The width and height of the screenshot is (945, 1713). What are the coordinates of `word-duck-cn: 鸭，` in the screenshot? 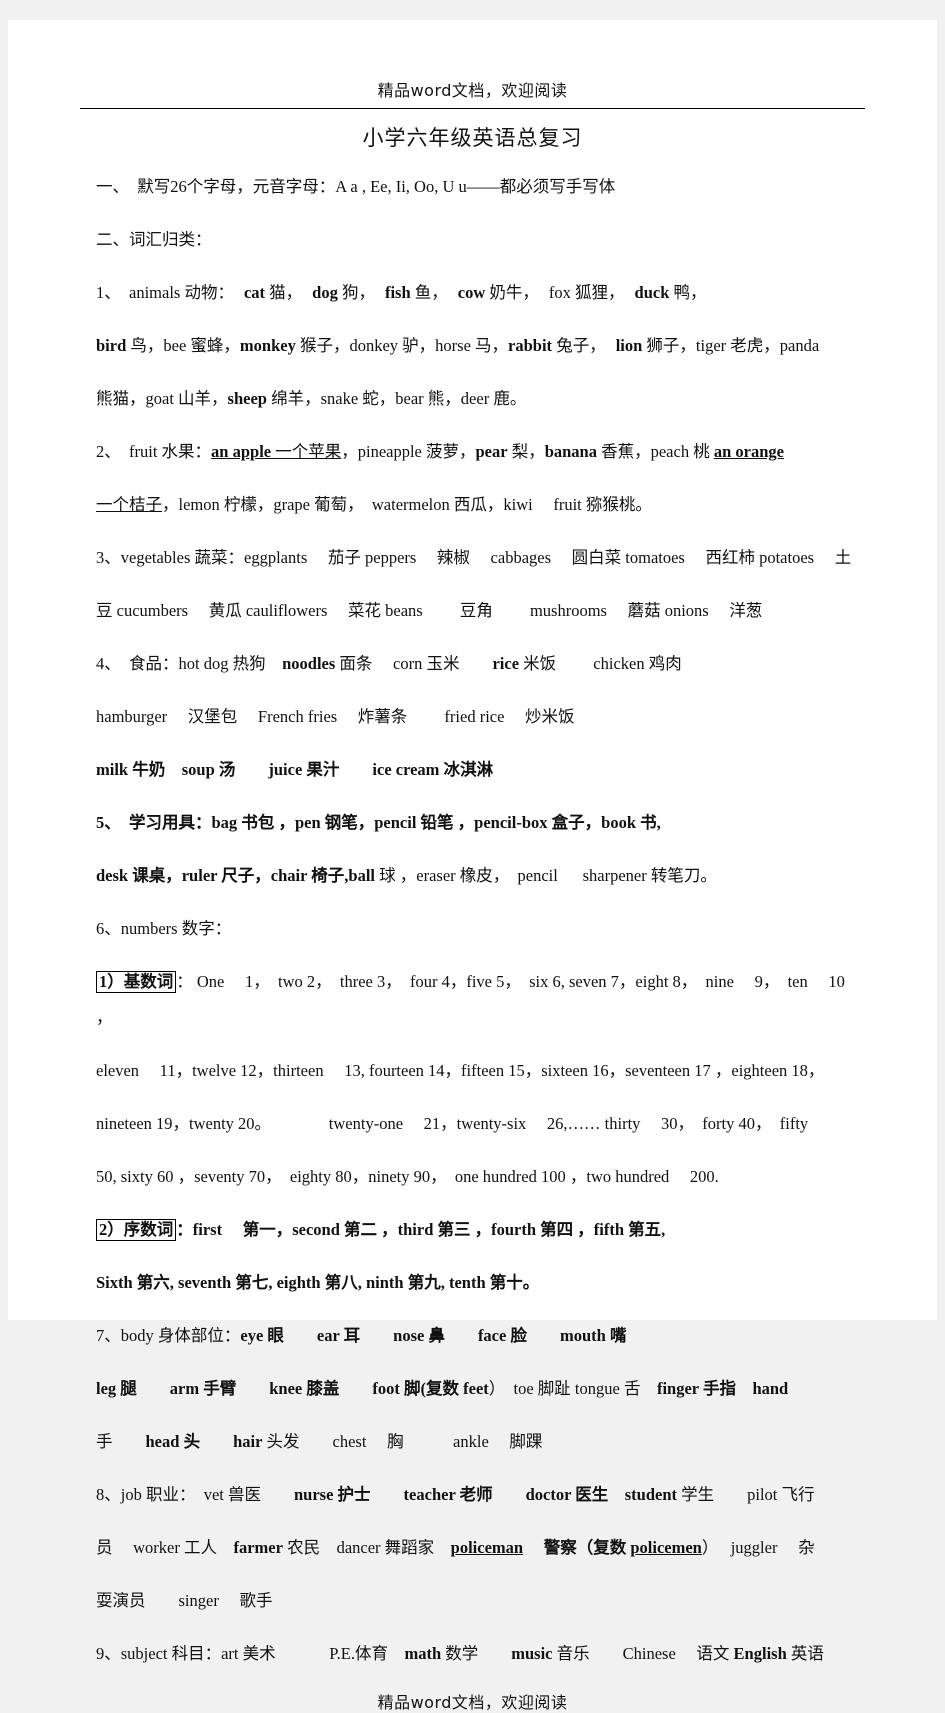 It's located at (688, 292).